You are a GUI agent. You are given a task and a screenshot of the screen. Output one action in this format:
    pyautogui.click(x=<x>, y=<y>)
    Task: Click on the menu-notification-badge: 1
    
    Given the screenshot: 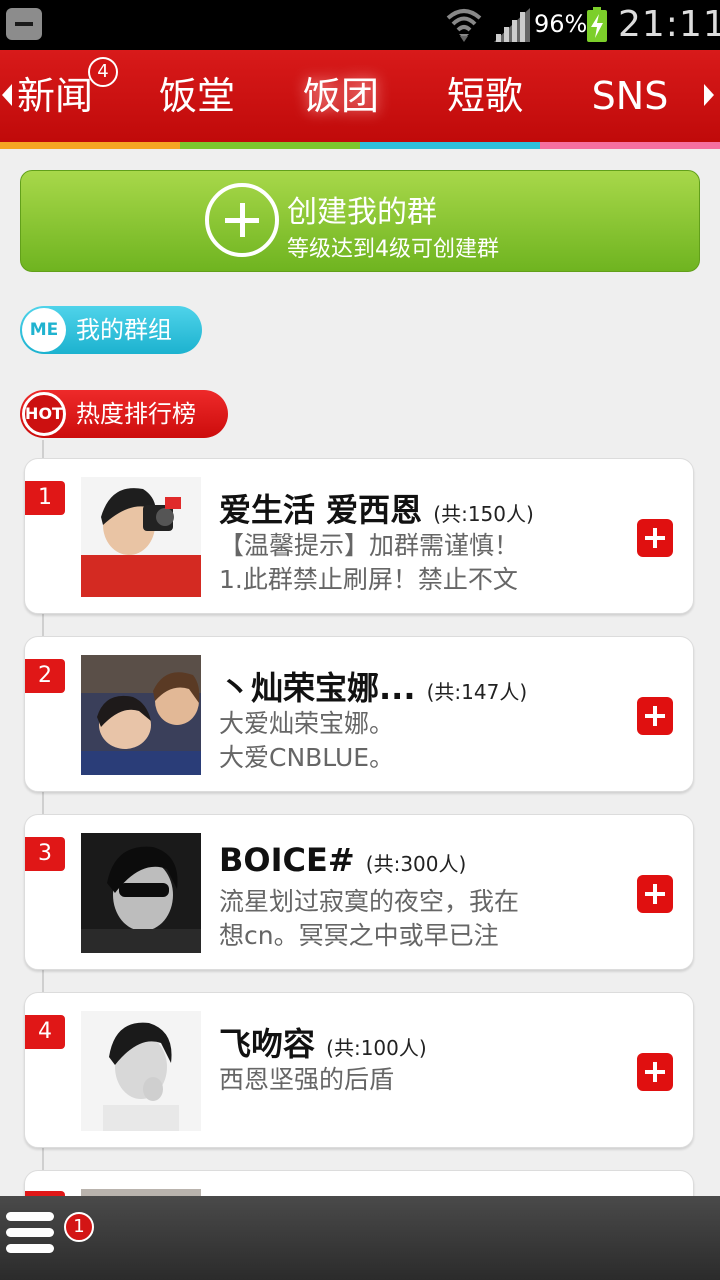 What is the action you would take?
    pyautogui.click(x=79, y=1227)
    